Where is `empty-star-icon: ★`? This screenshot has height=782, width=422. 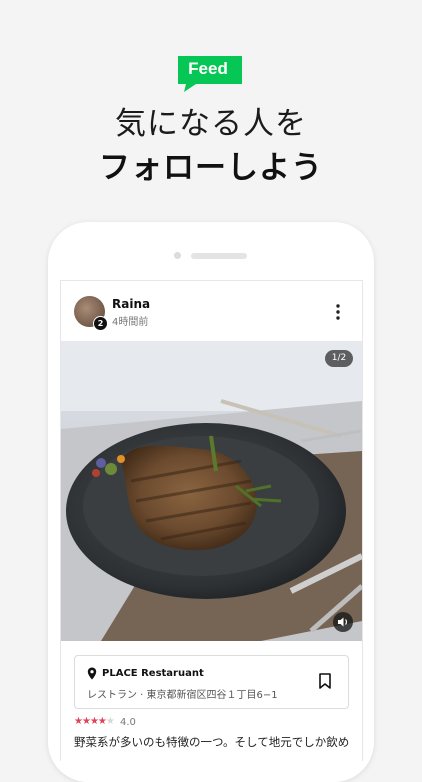
empty-star-icon: ★ is located at coordinates (110, 721).